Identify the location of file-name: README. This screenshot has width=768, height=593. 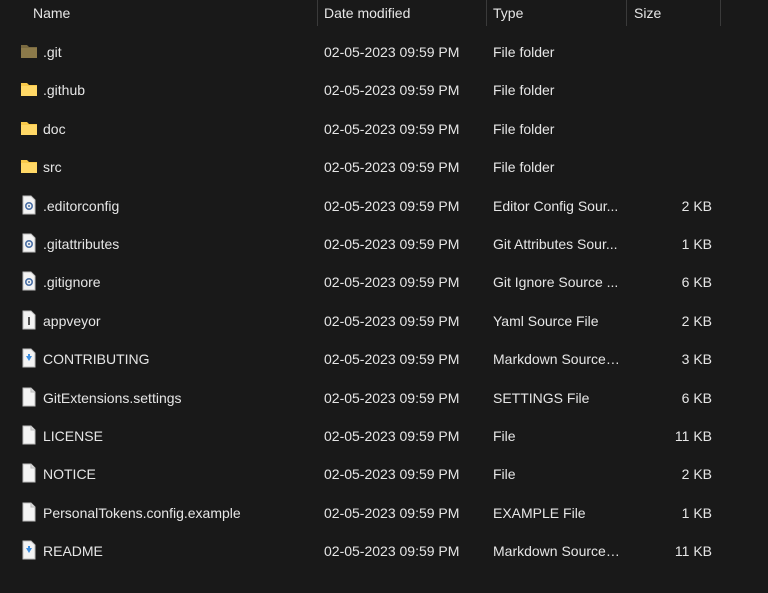
(73, 551).